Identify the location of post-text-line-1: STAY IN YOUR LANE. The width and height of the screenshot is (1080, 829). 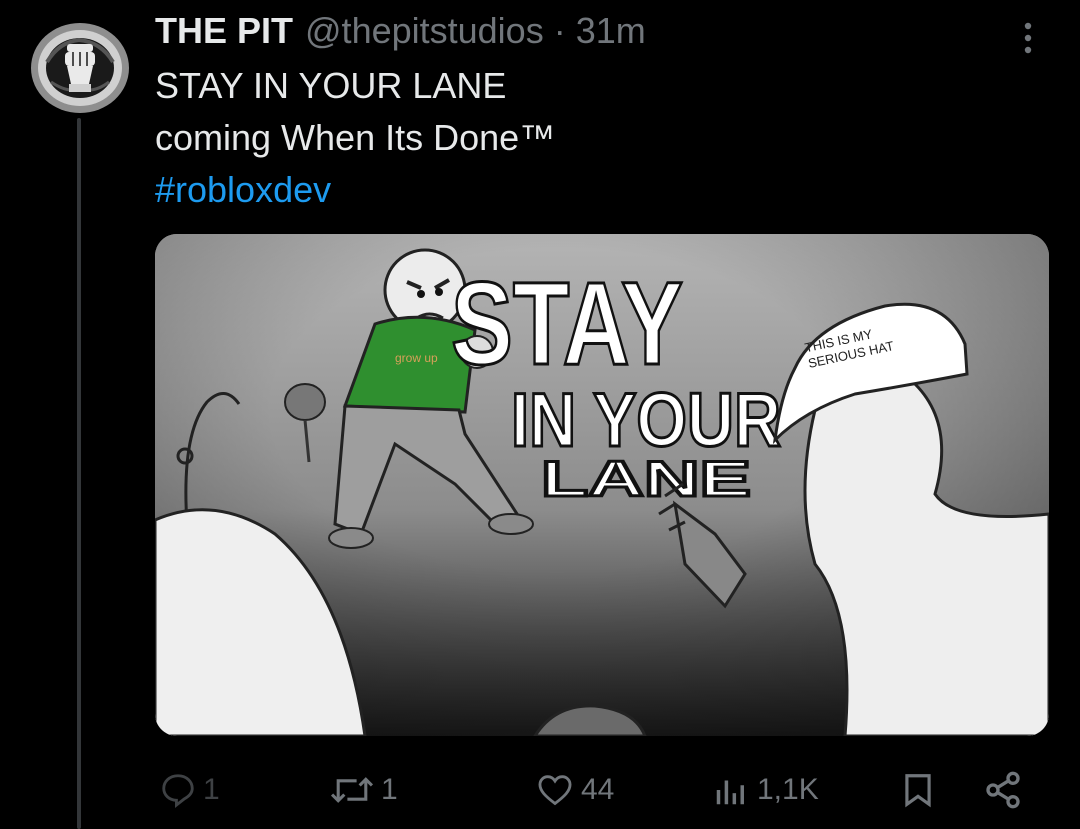
(331, 85).